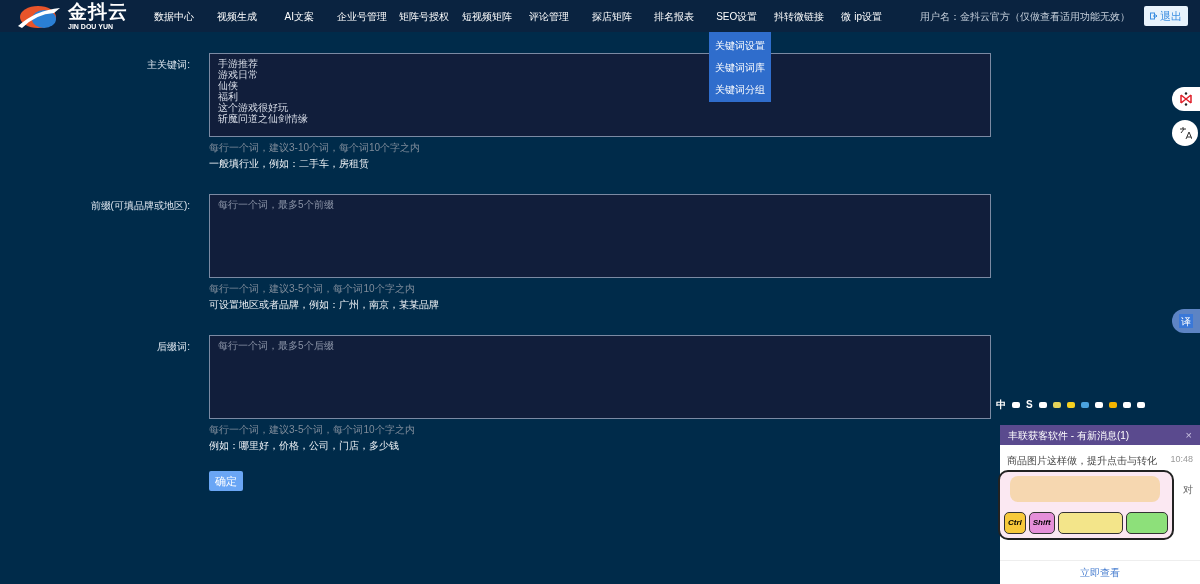 The width and height of the screenshot is (1200, 584). What do you see at coordinates (600, 377) in the screenshot?
I see `text-area: 每行一个词，最多5个后缀` at bounding box center [600, 377].